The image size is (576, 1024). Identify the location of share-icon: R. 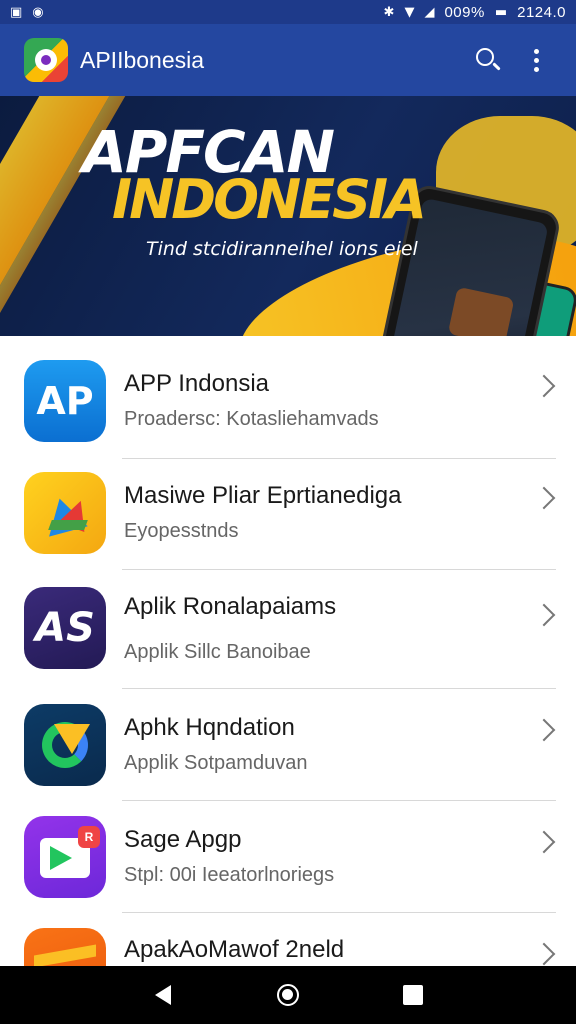
(65, 857).